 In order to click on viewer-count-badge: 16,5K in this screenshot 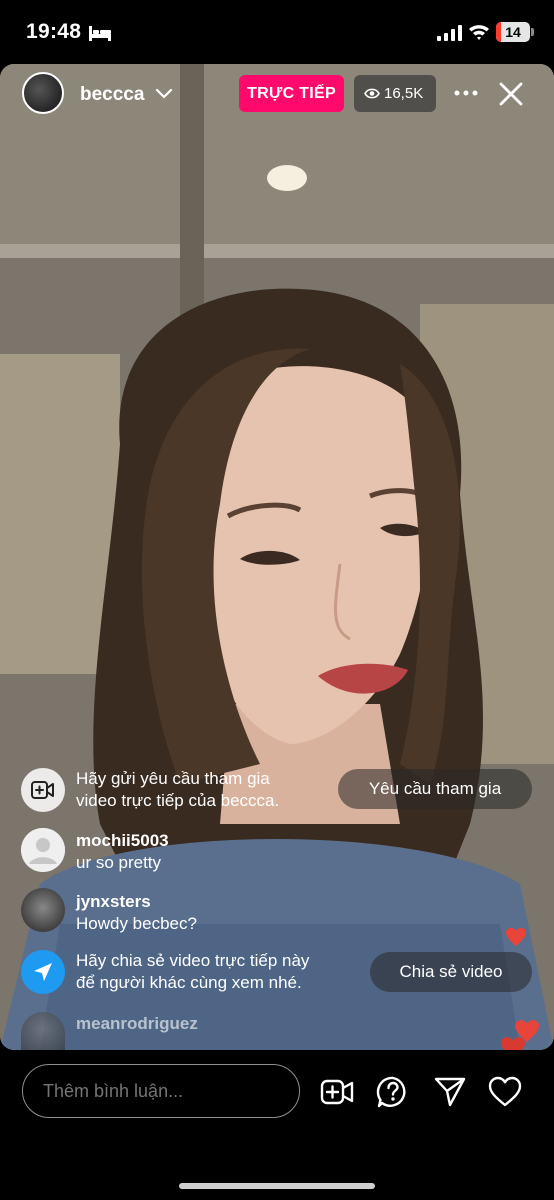, I will do `click(395, 93)`.